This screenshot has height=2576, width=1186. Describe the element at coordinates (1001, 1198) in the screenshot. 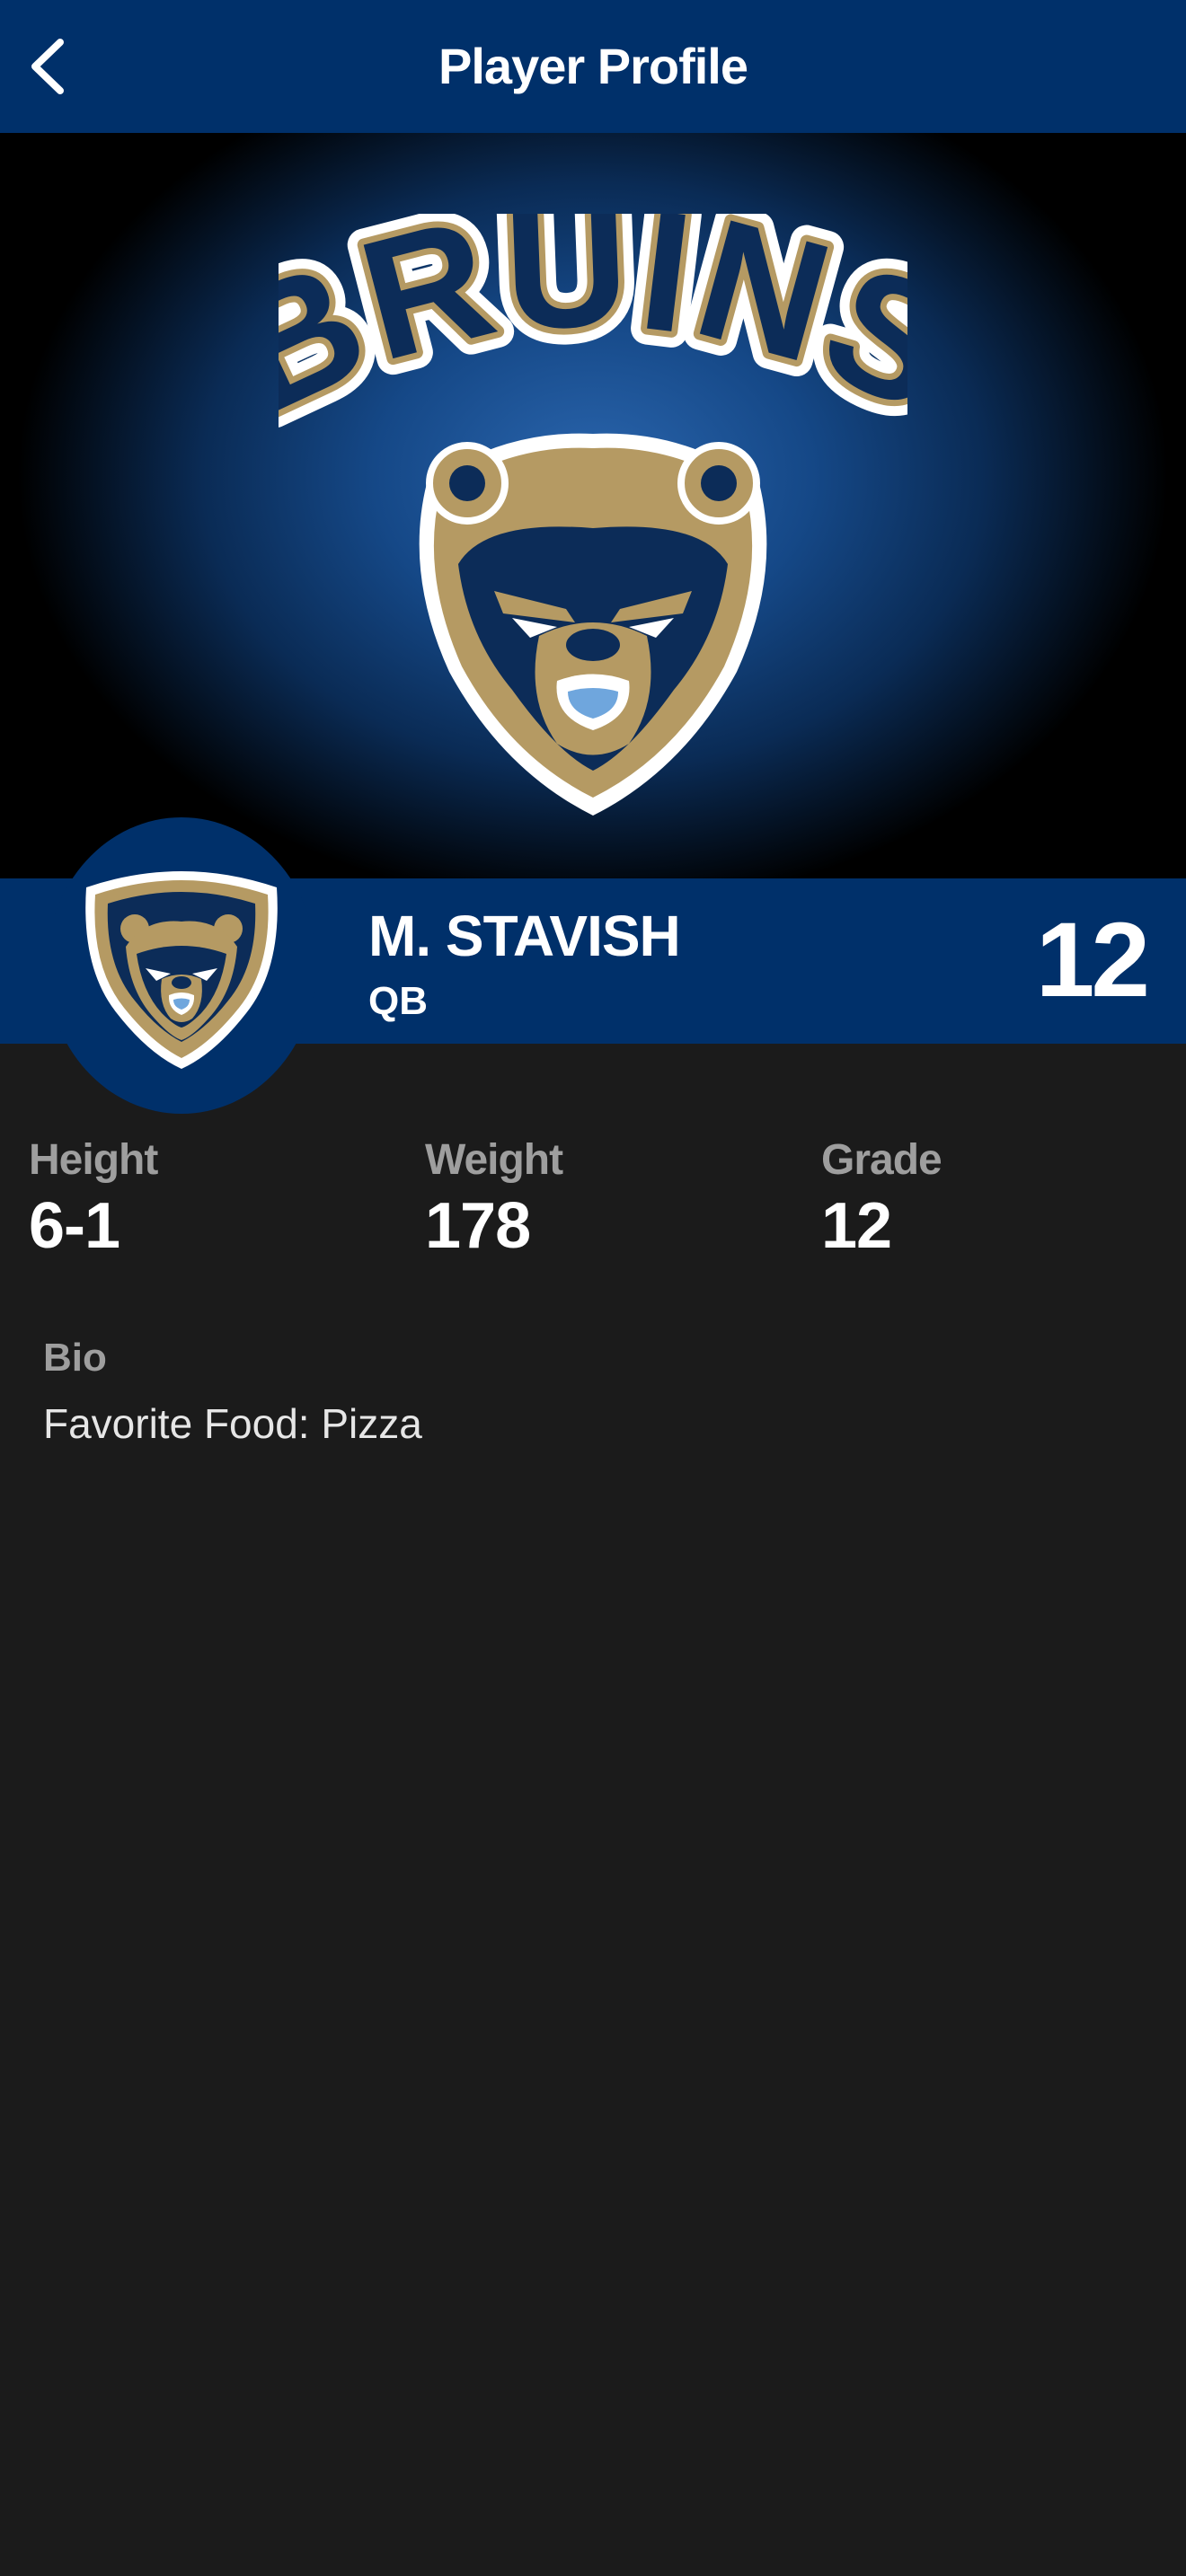

I see `stat-grade: Grade 12` at that location.